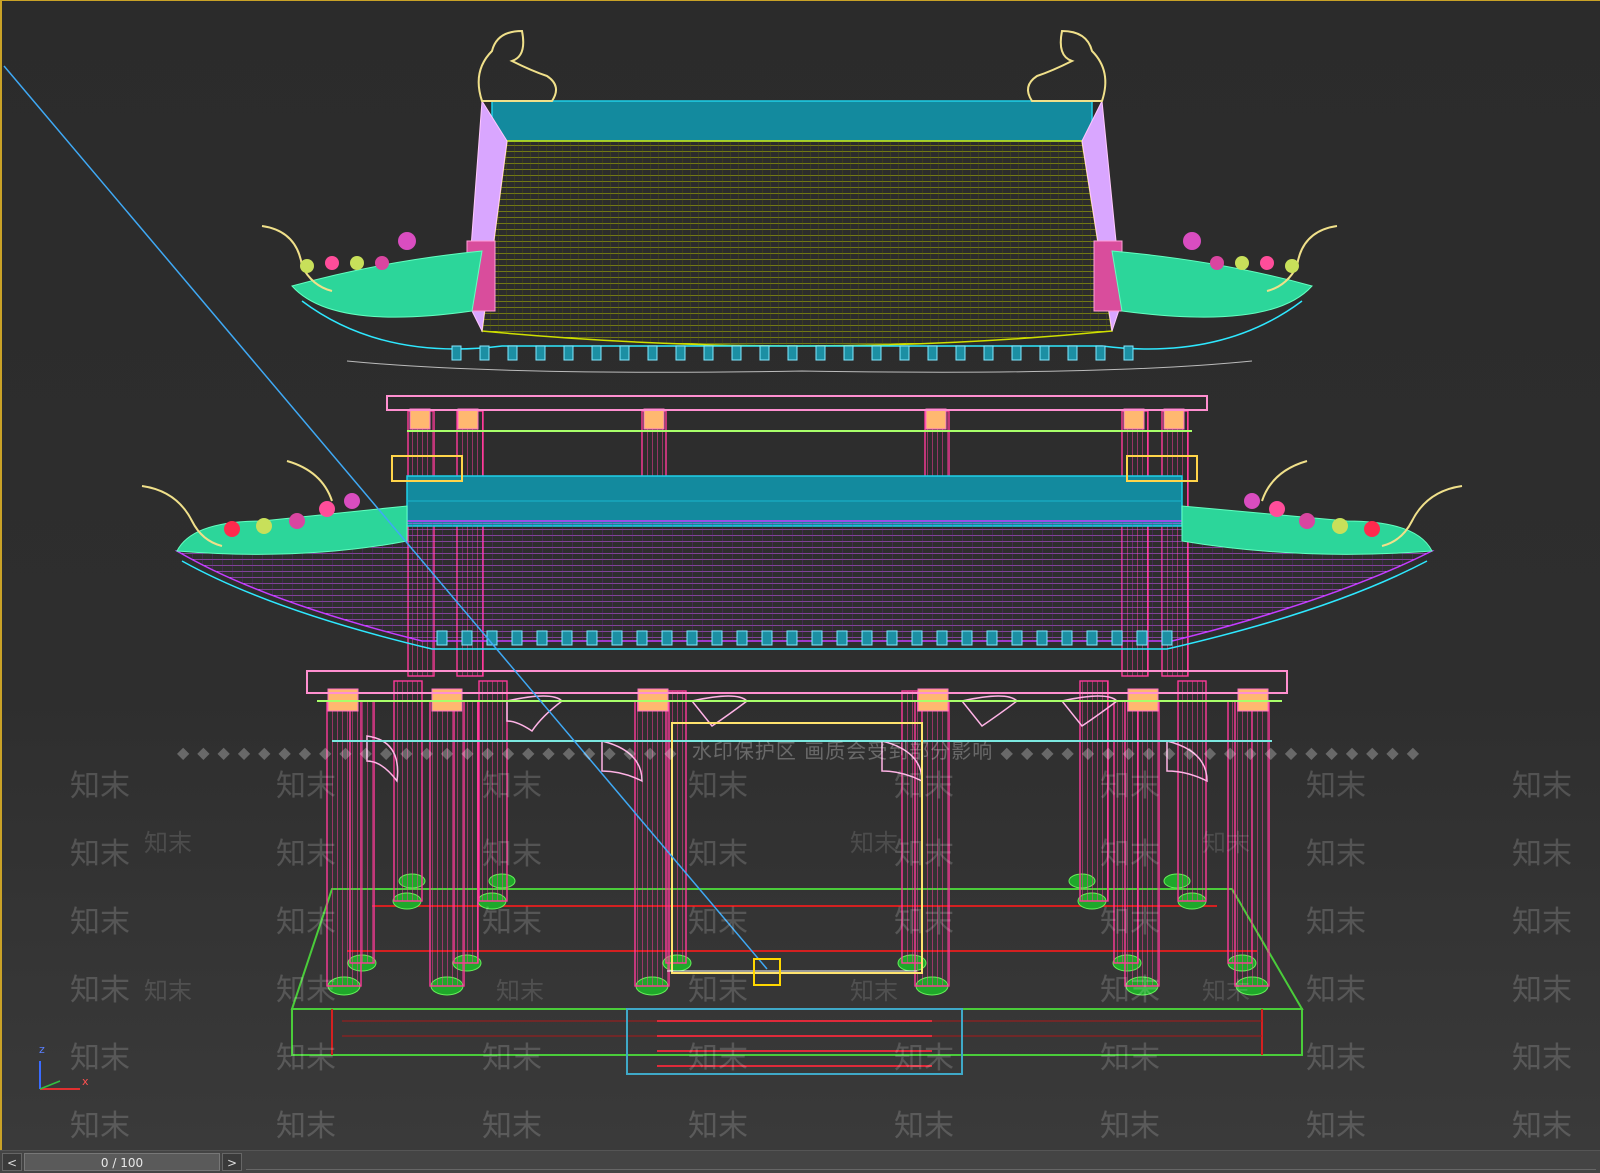  What do you see at coordinates (430, 752) in the screenshot?
I see `watermark-dots-left: ◆◆◆◆◆◆◆◆◆◆◆◆◆◆◆◆◆◆◆◆◆◆◆◆◆` at bounding box center [430, 752].